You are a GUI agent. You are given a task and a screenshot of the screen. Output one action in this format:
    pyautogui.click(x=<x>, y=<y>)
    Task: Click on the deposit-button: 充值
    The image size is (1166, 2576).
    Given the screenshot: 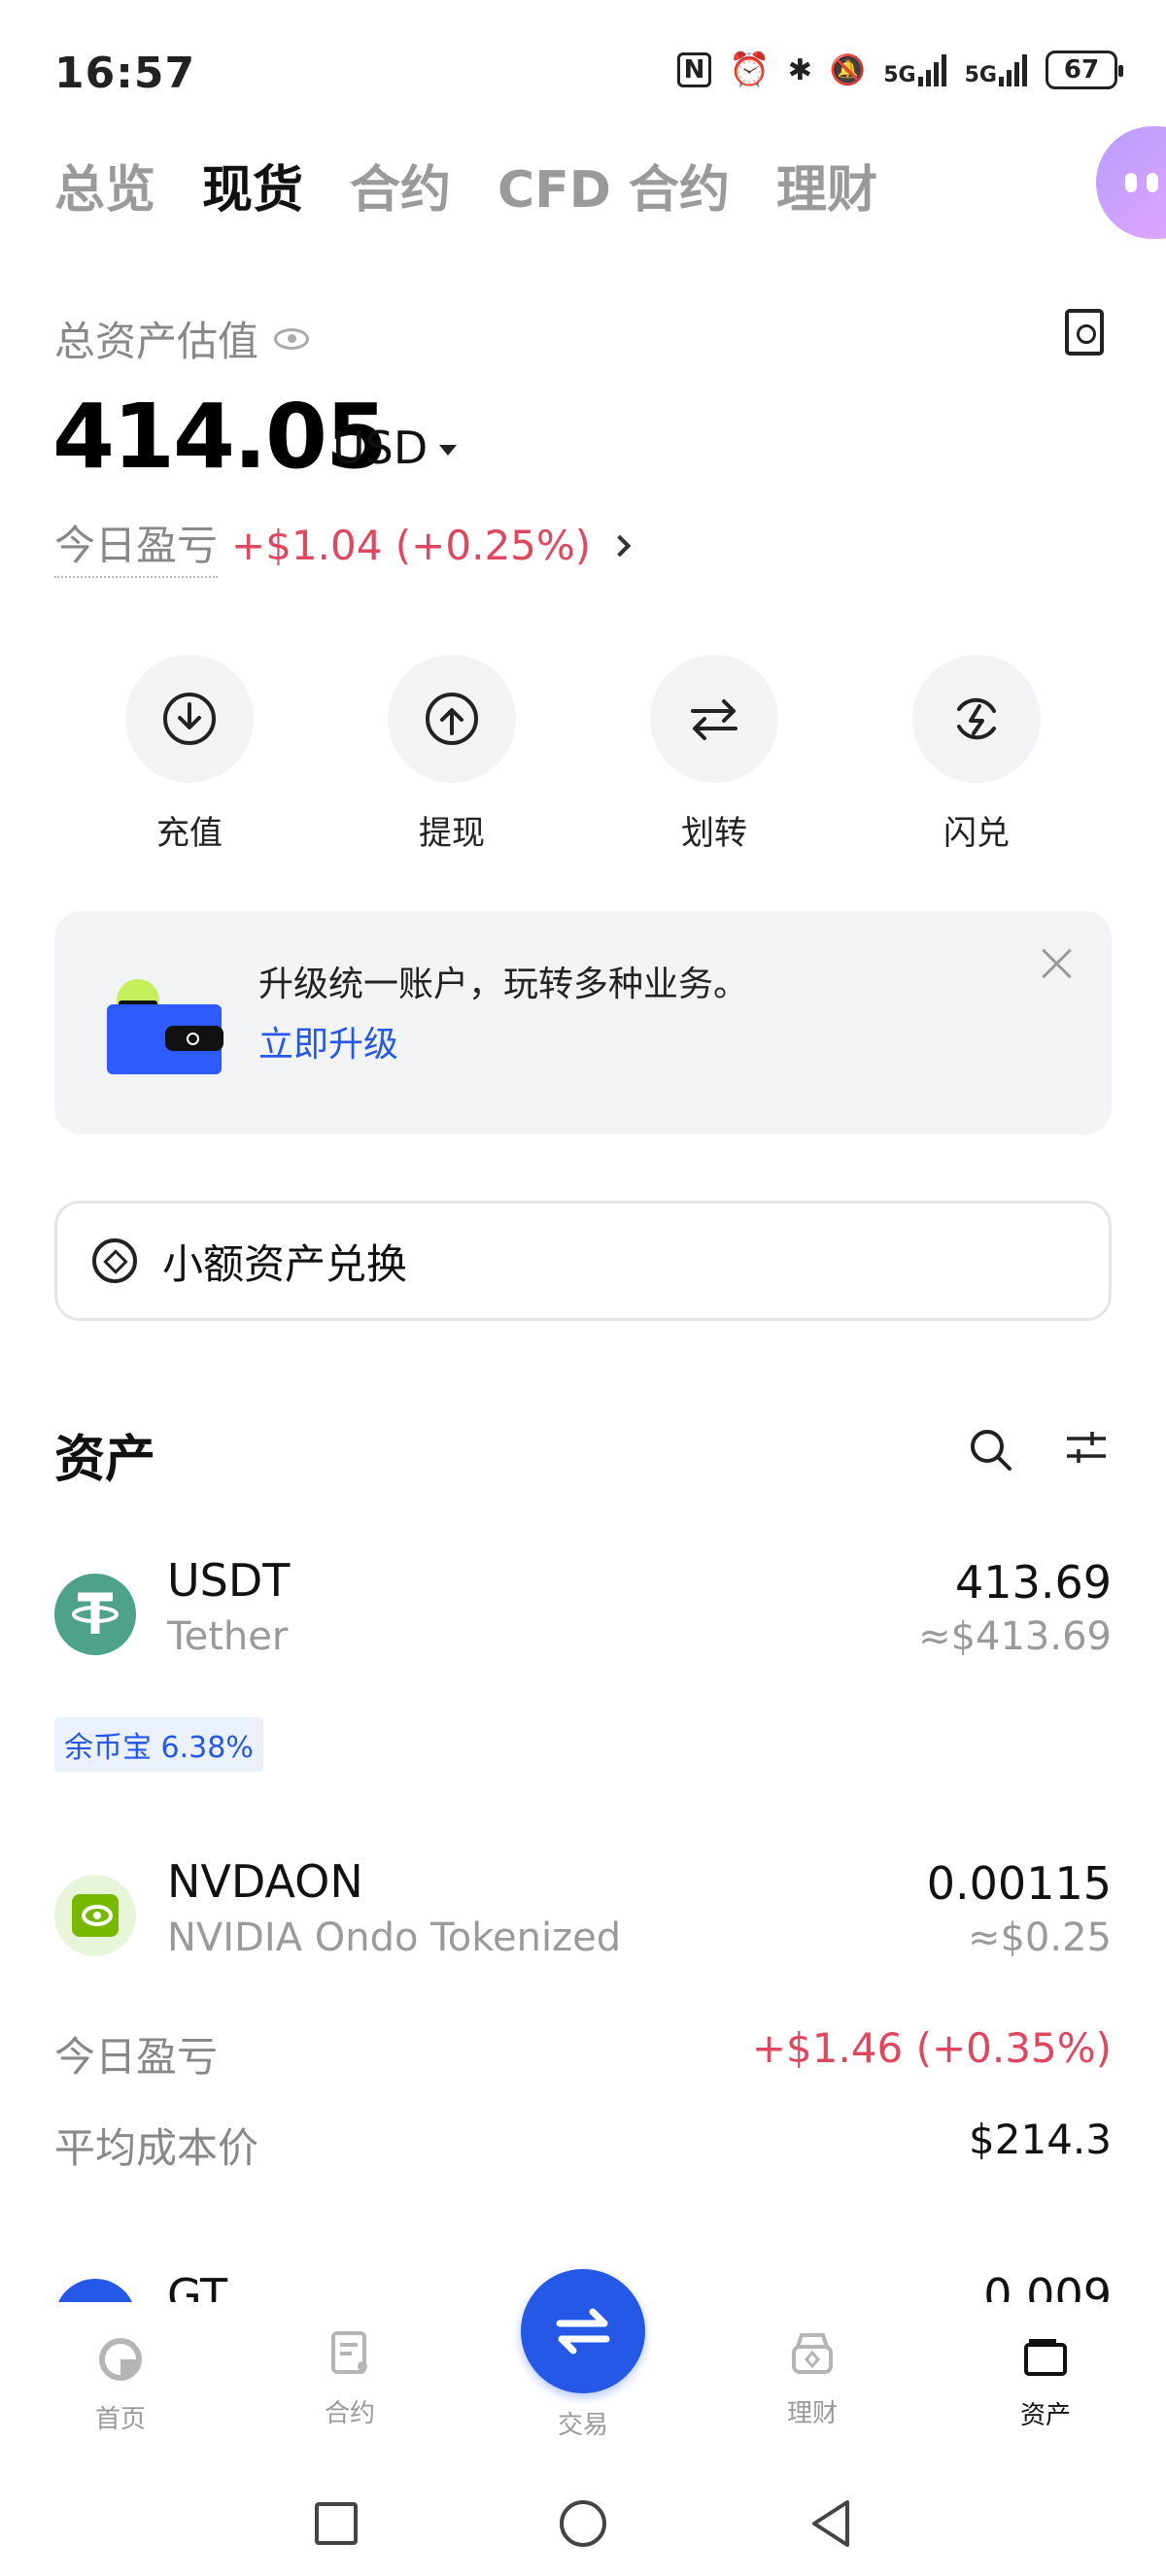 What is the action you would take?
    pyautogui.click(x=189, y=754)
    